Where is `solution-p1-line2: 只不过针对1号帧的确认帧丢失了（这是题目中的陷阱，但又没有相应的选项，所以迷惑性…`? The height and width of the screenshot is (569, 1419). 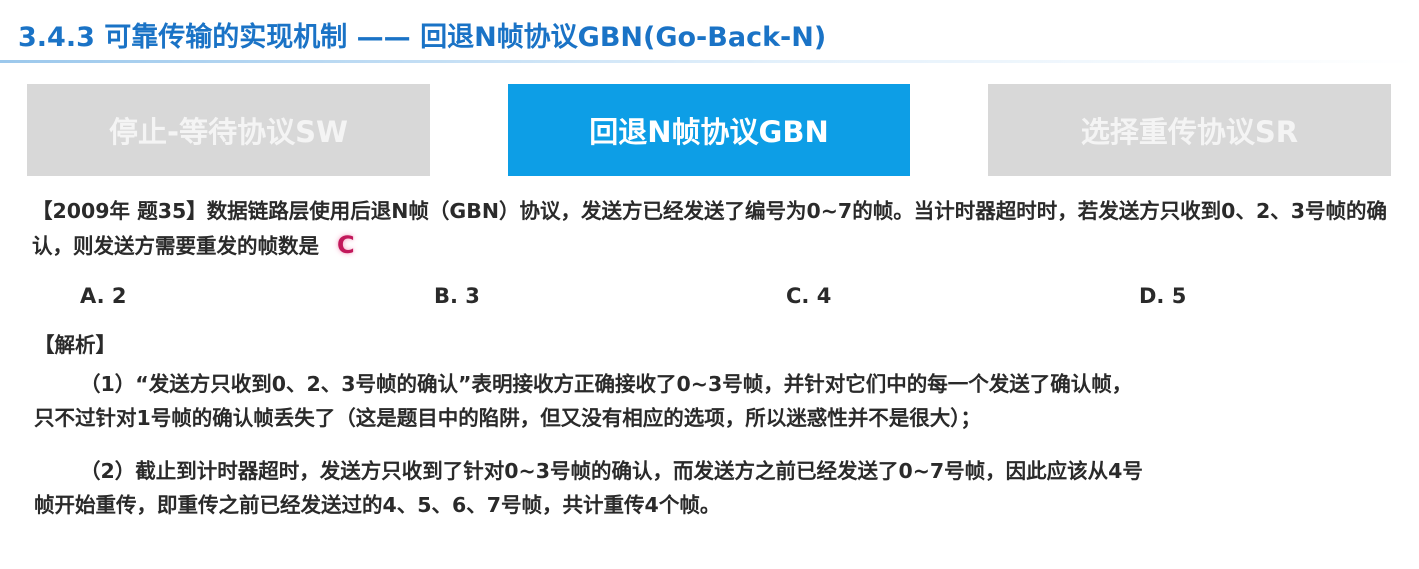
solution-p1-line2: 只不过针对1号帧的确认帧丢失了（这是题目中的陷阱，但又没有相应的选项，所以迷惑性… is located at coordinates (508, 418).